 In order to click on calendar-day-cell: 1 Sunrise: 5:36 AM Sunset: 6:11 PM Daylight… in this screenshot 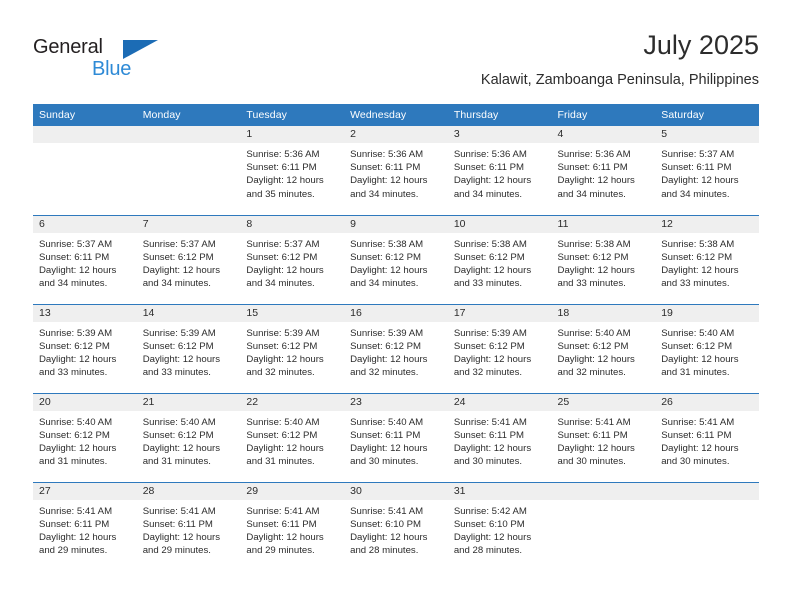, I will do `click(292, 170)`.